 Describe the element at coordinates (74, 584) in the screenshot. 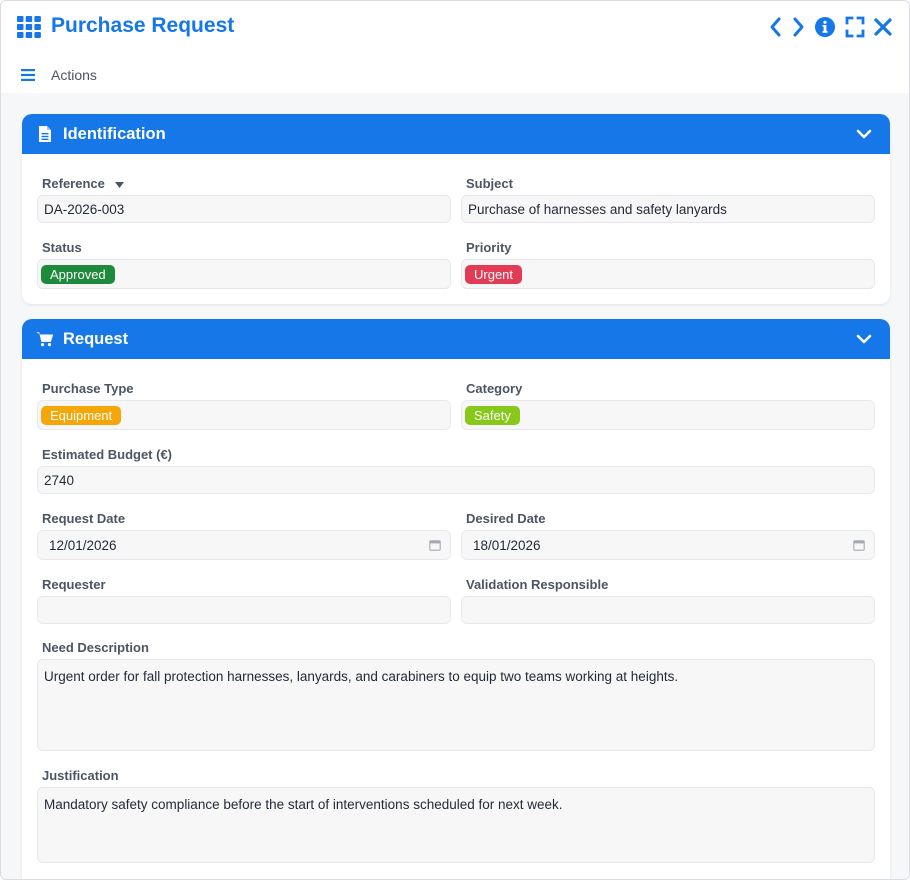

I see `requester-label: Requester` at that location.